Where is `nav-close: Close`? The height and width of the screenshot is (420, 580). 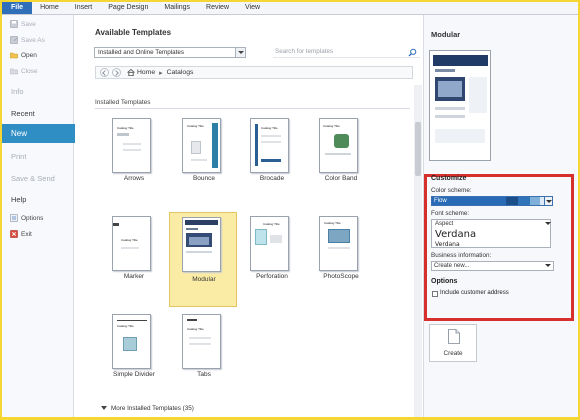 nav-close: Close is located at coordinates (38, 71).